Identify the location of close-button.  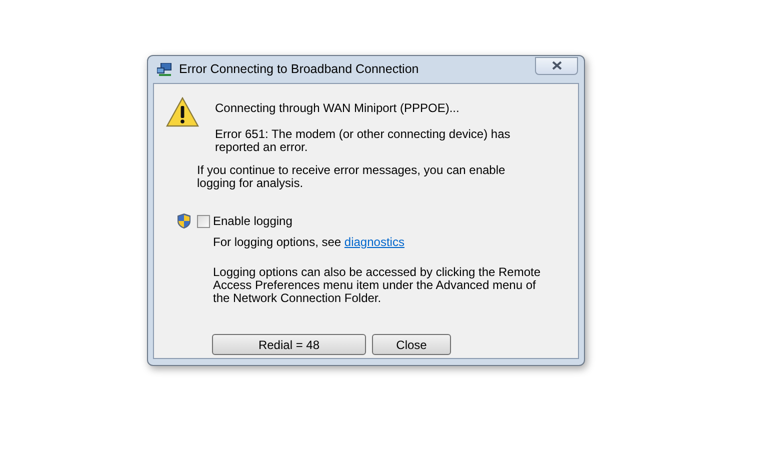
(556, 65).